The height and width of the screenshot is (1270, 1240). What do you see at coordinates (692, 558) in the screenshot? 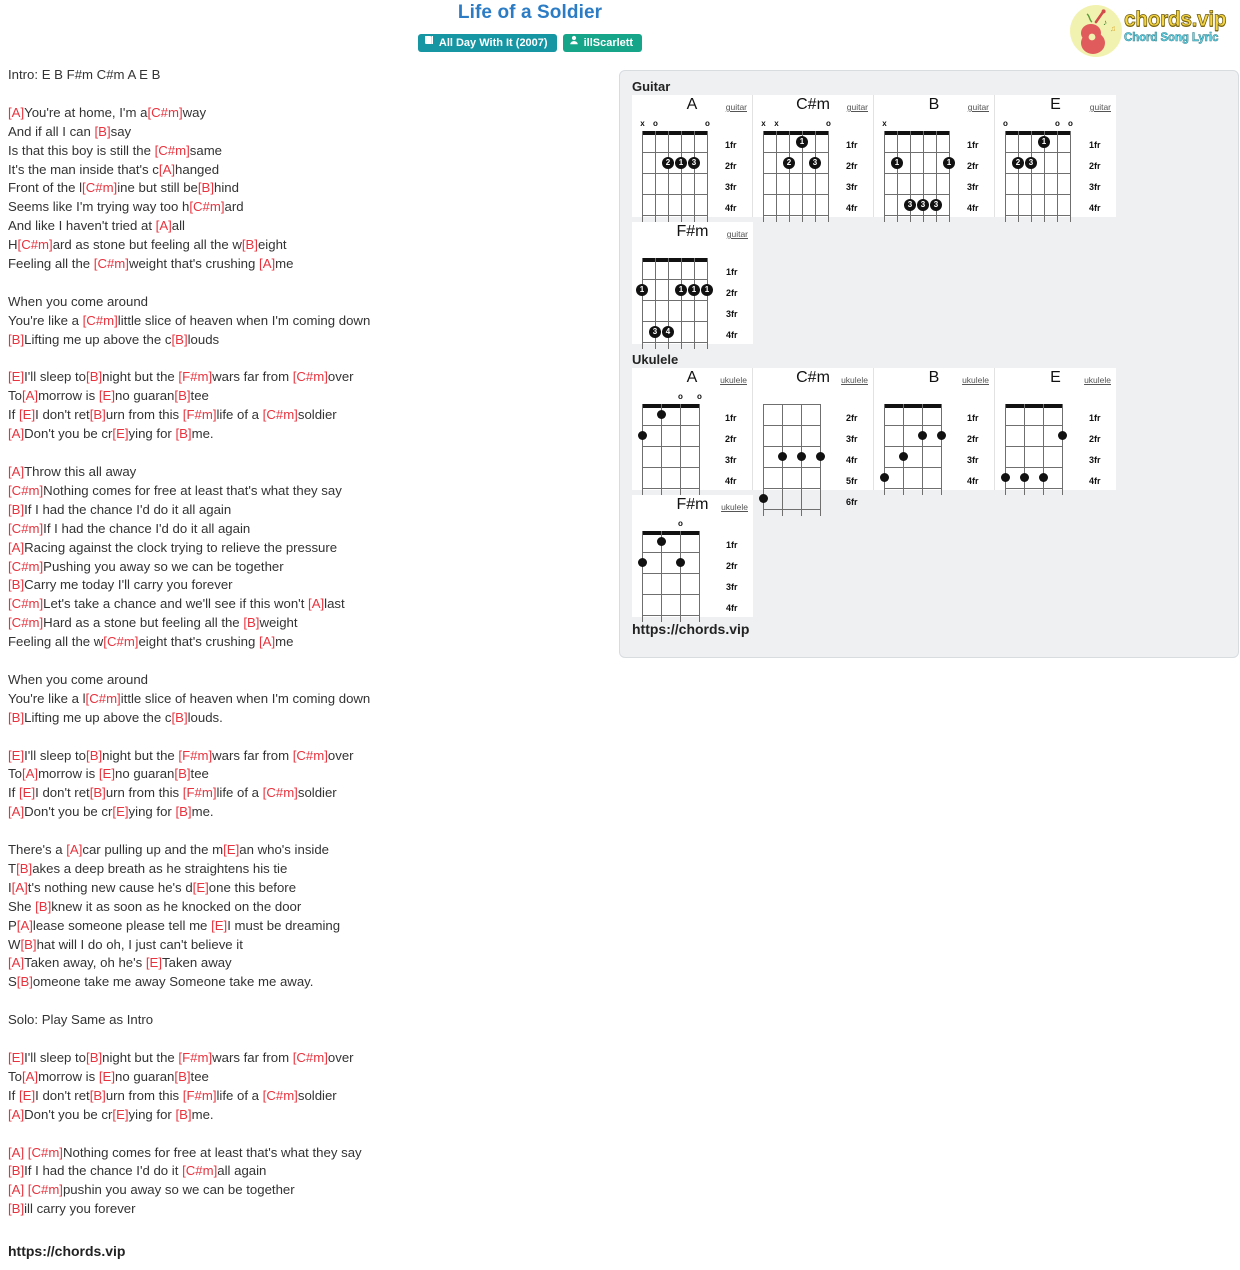
I see `chord-diagram-fsharpm: F#m ukulele o 1fr 2fr 3fr 4fr` at bounding box center [692, 558].